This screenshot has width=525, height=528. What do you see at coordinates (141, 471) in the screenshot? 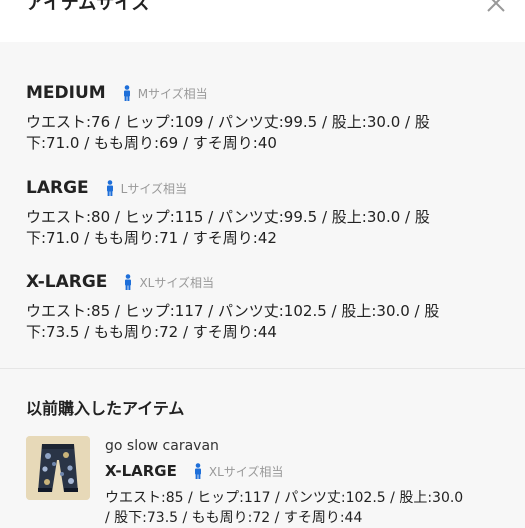
I see `item-size: X-LARGE` at bounding box center [141, 471].